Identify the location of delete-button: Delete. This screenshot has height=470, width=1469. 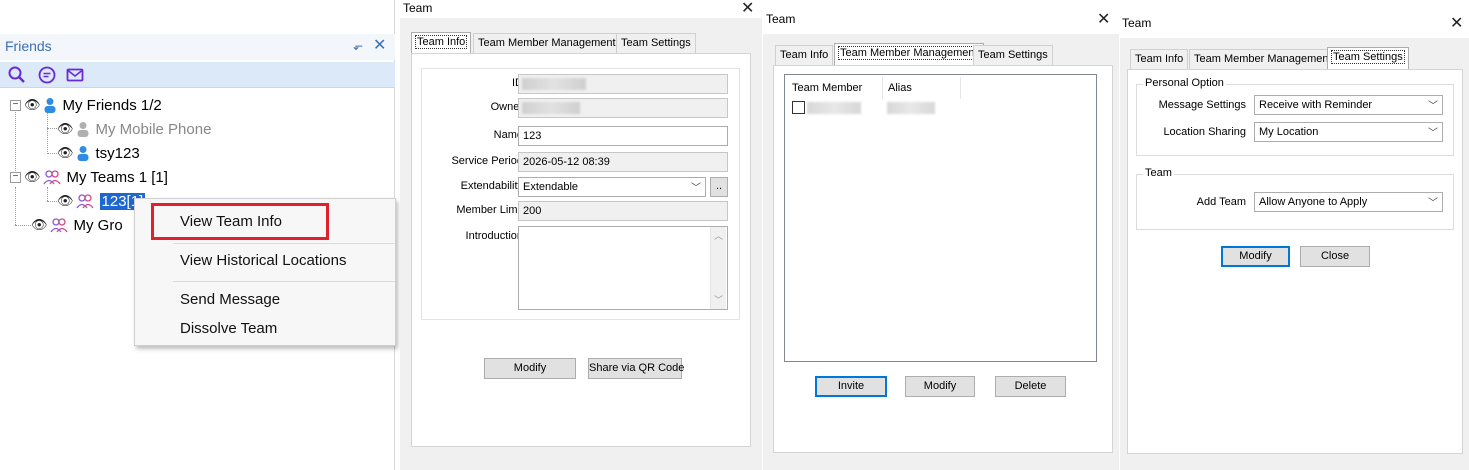
(1030, 386).